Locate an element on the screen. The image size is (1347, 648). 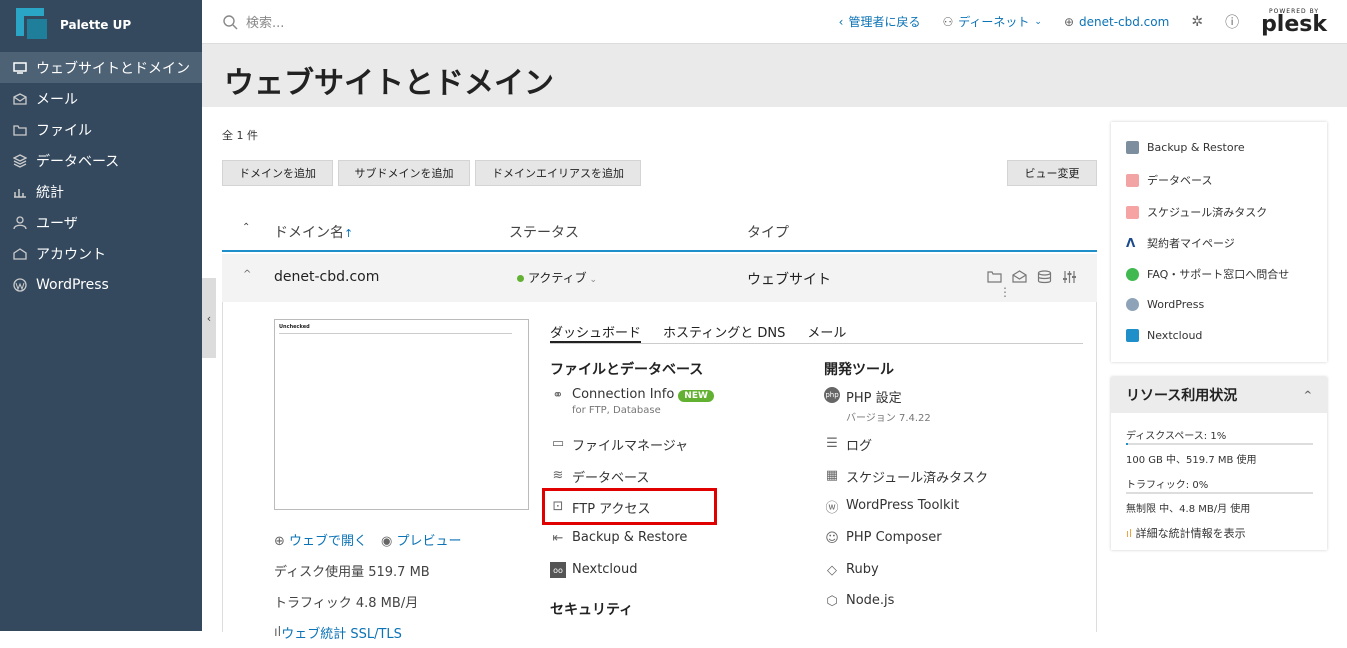
site-preview-thumbnail: Unchecked is located at coordinates (401, 414).